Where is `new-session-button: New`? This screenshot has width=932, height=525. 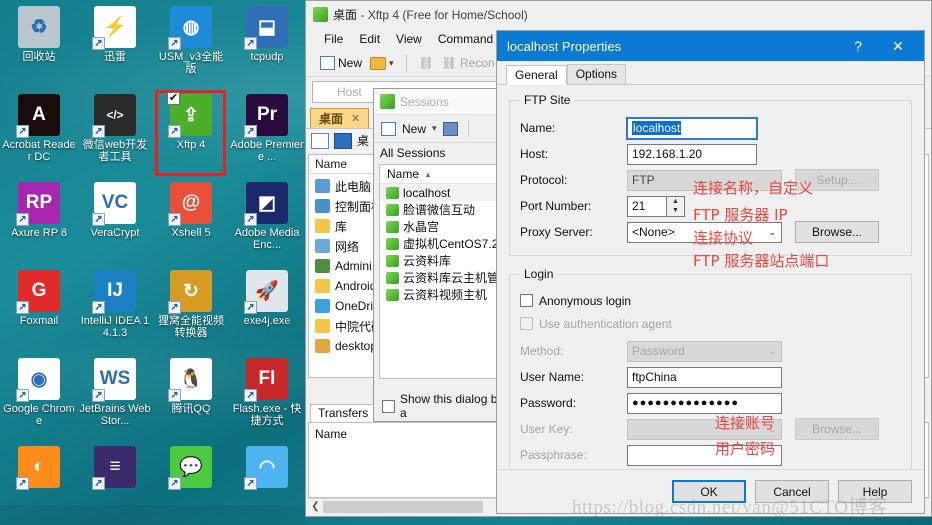 new-session-button: New is located at coordinates (341, 63).